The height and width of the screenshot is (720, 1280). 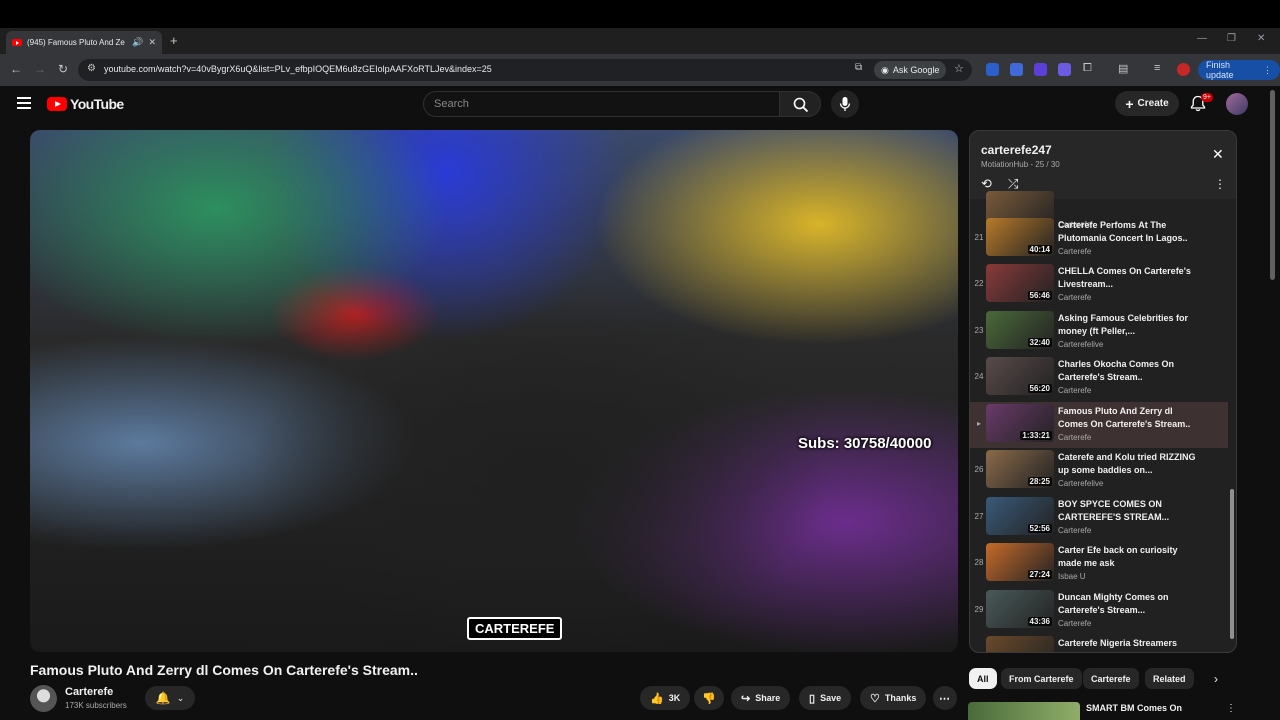 What do you see at coordinates (1232, 564) in the screenshot?
I see `scroll-thumb` at bounding box center [1232, 564].